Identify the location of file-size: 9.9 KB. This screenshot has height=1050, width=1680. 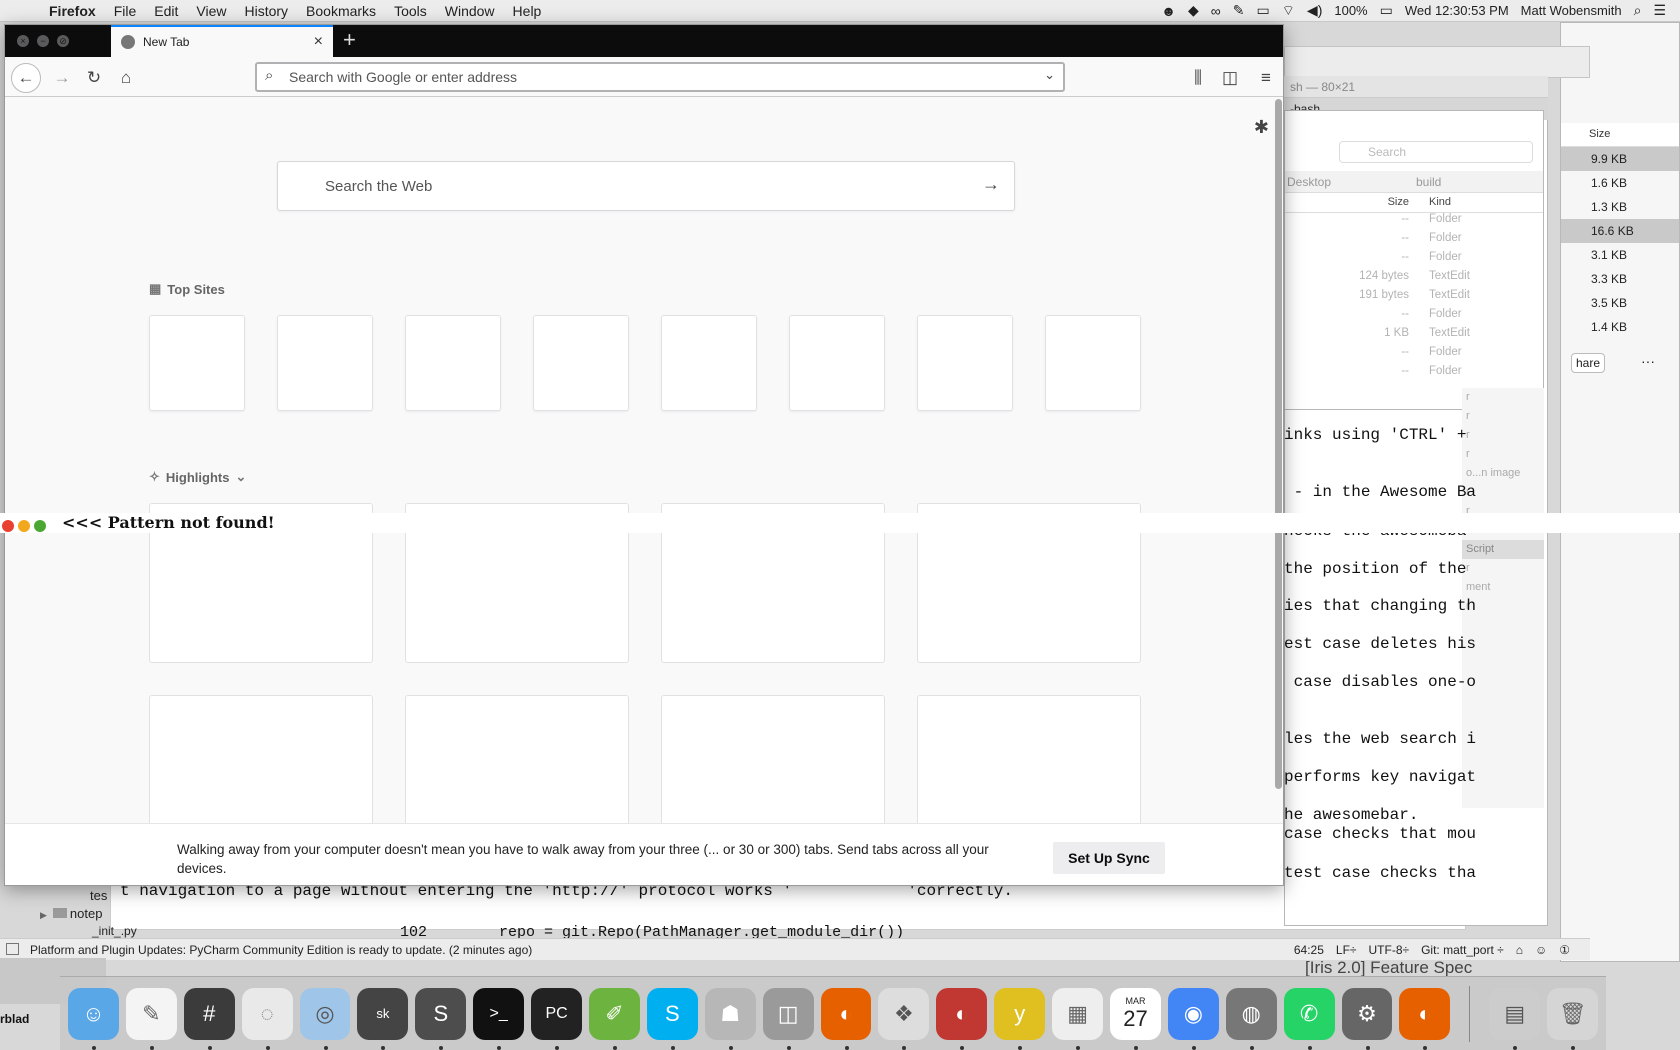
(1620, 159).